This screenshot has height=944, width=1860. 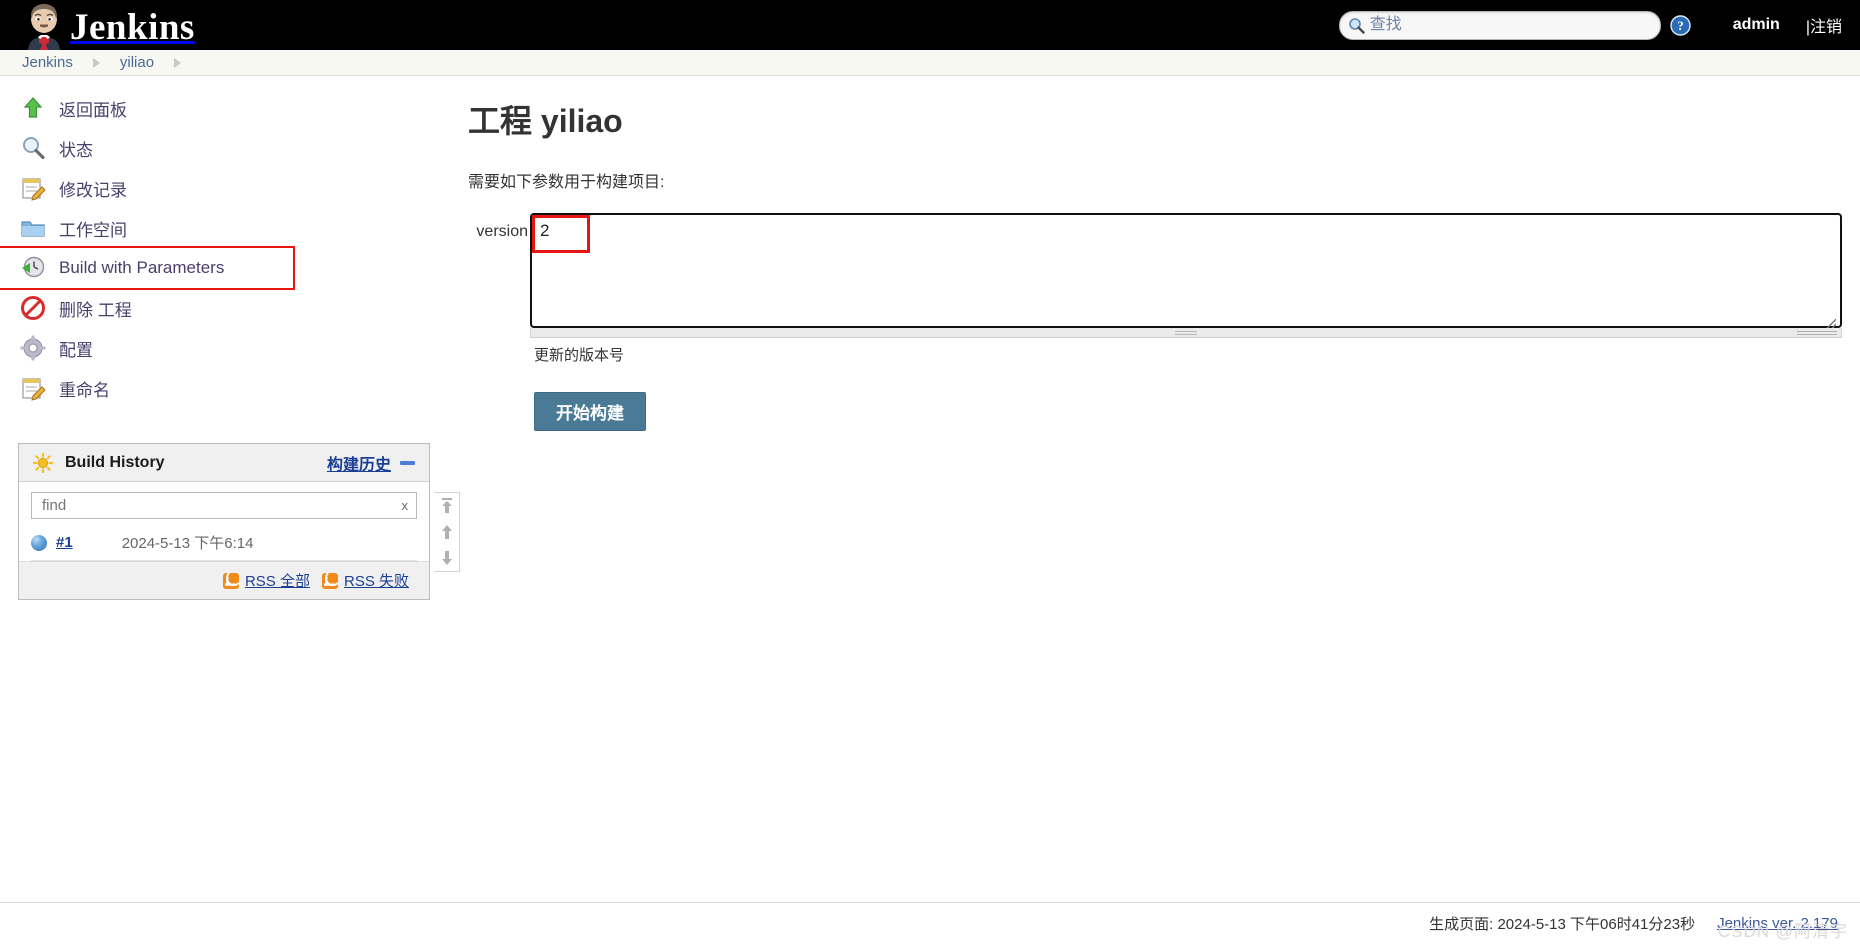 I want to click on top-header-bar: Jenkins ? admin |注销, so click(x=930, y=25).